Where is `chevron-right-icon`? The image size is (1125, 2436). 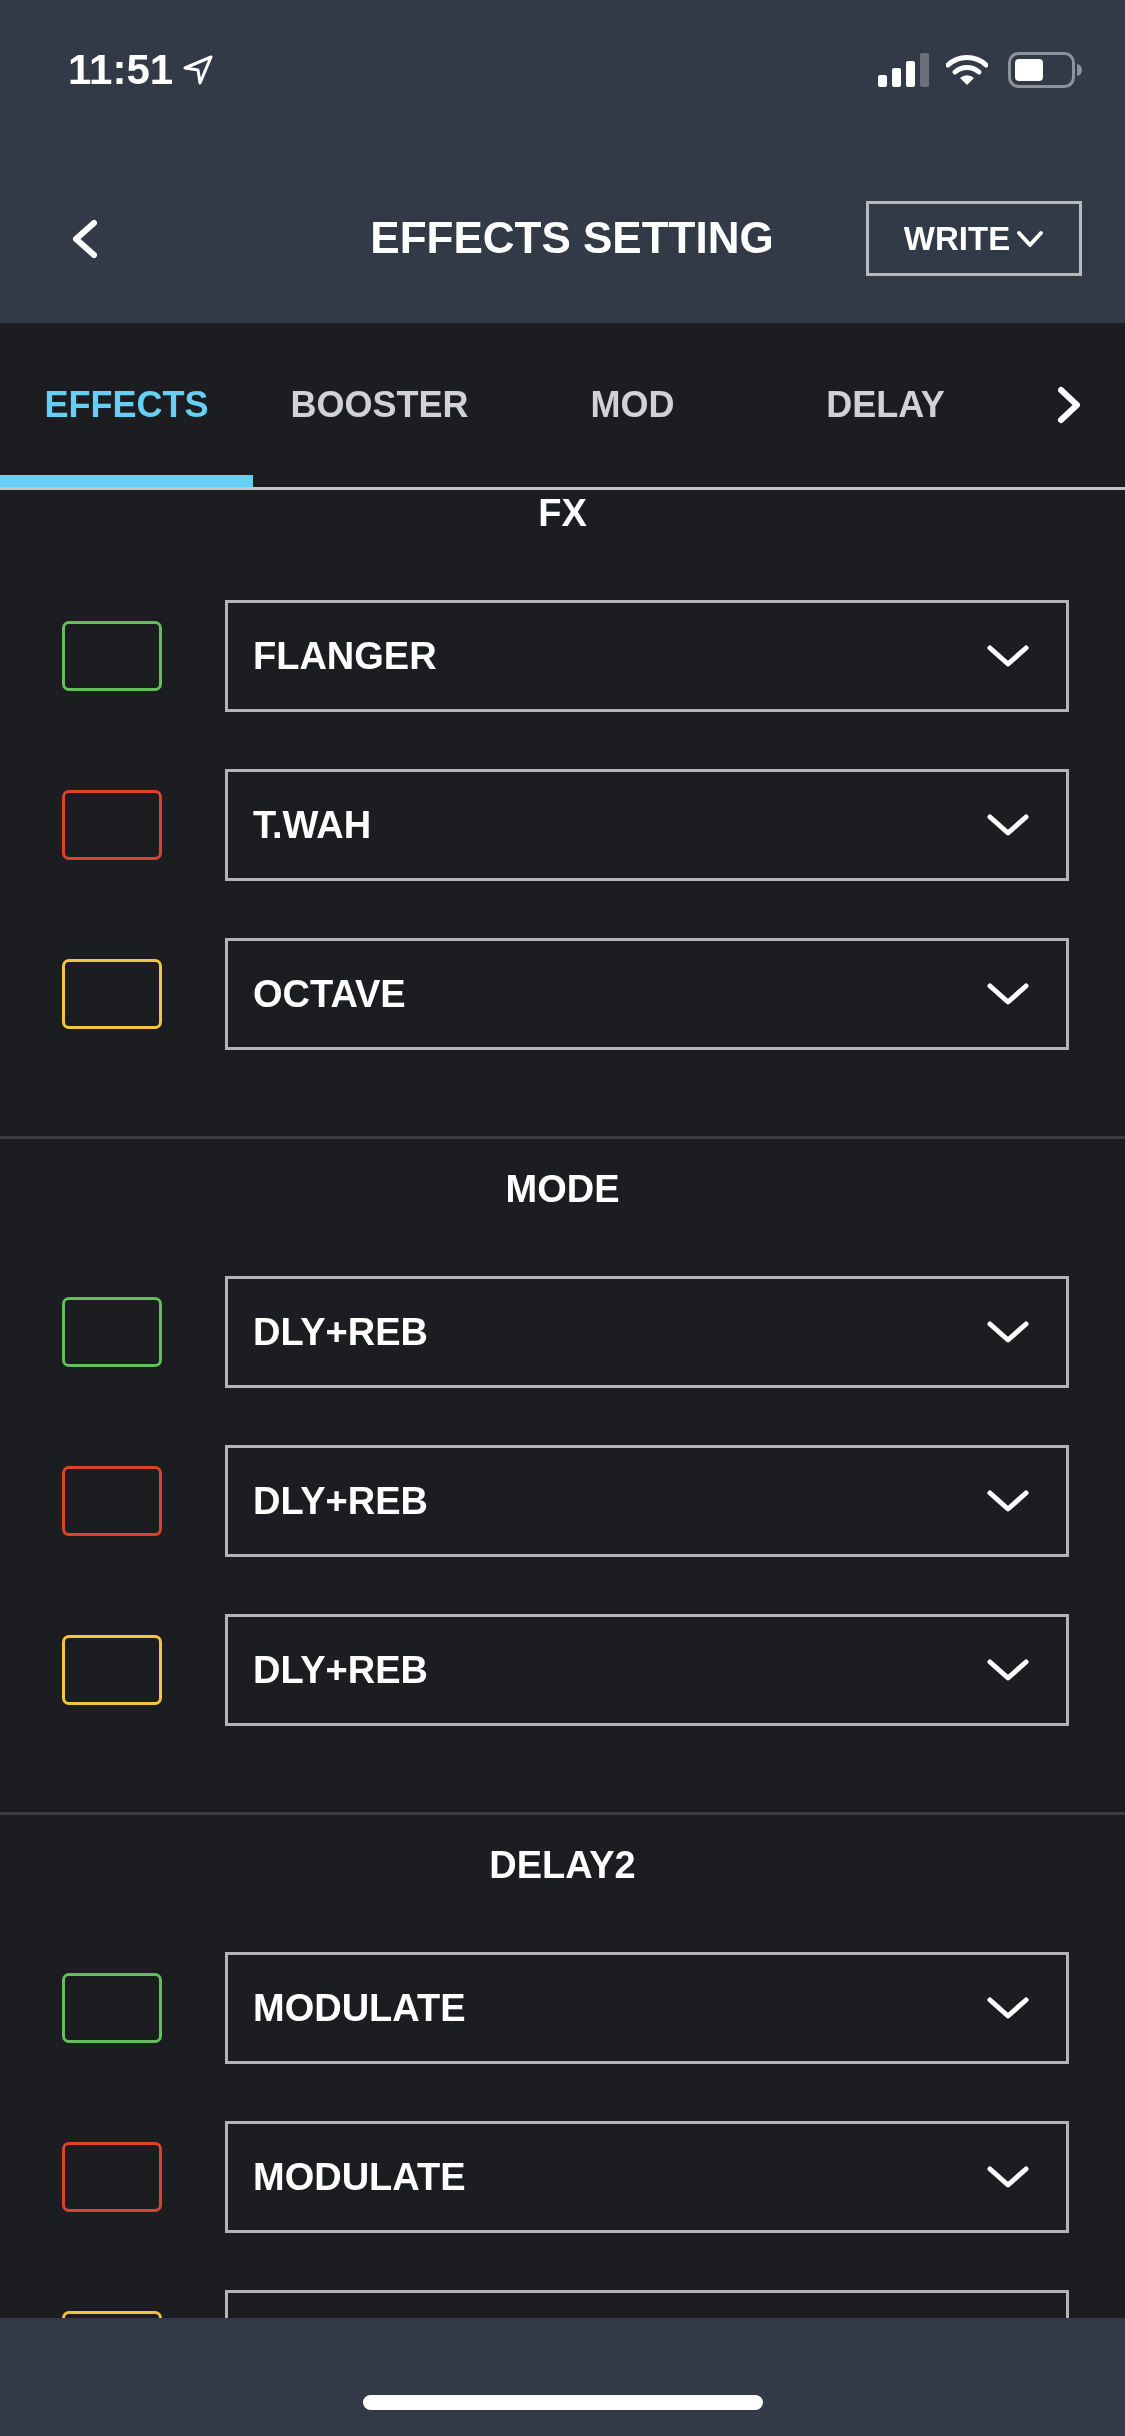
chevron-right-icon is located at coordinates (1068, 405).